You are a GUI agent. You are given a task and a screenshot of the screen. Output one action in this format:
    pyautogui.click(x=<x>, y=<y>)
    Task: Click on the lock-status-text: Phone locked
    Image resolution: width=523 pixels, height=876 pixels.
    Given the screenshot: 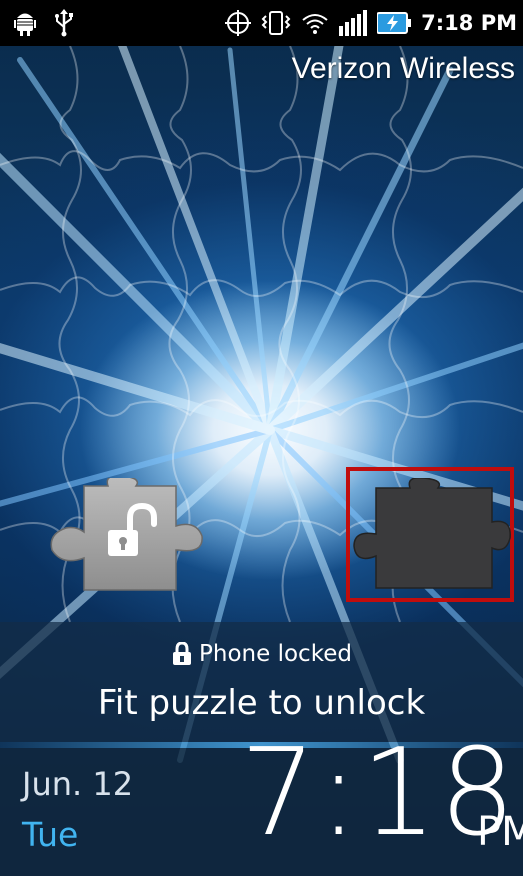 What is the action you would take?
    pyautogui.click(x=275, y=654)
    